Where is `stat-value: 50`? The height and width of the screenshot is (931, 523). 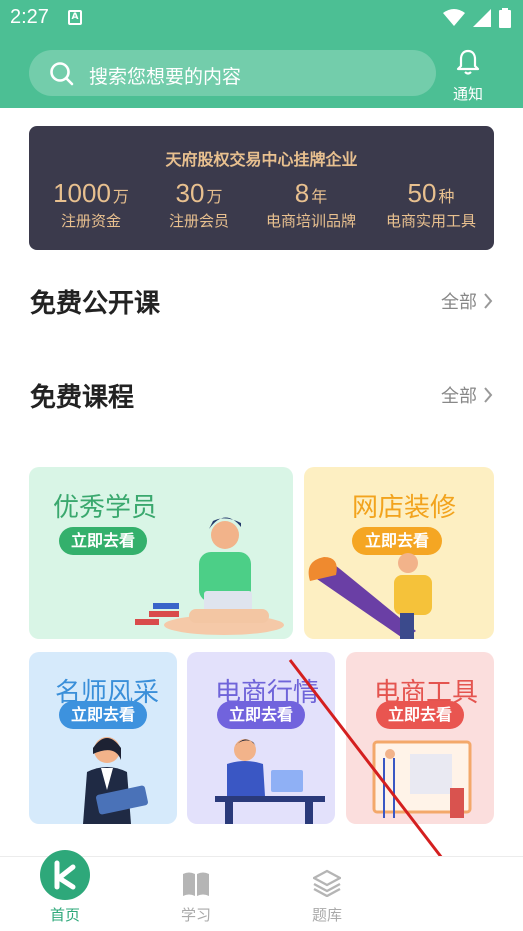
stat-value: 50 is located at coordinates (422, 193).